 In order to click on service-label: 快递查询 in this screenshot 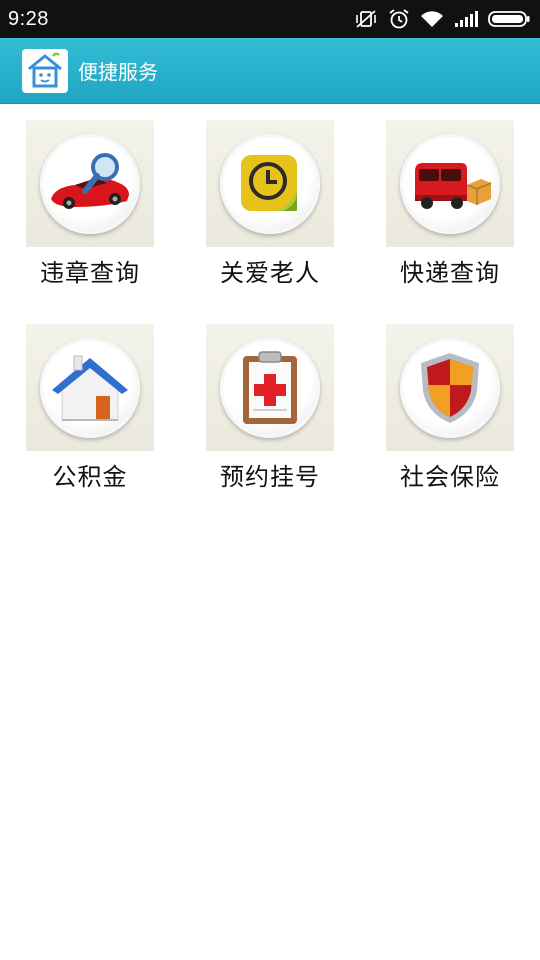, I will do `click(450, 273)`.